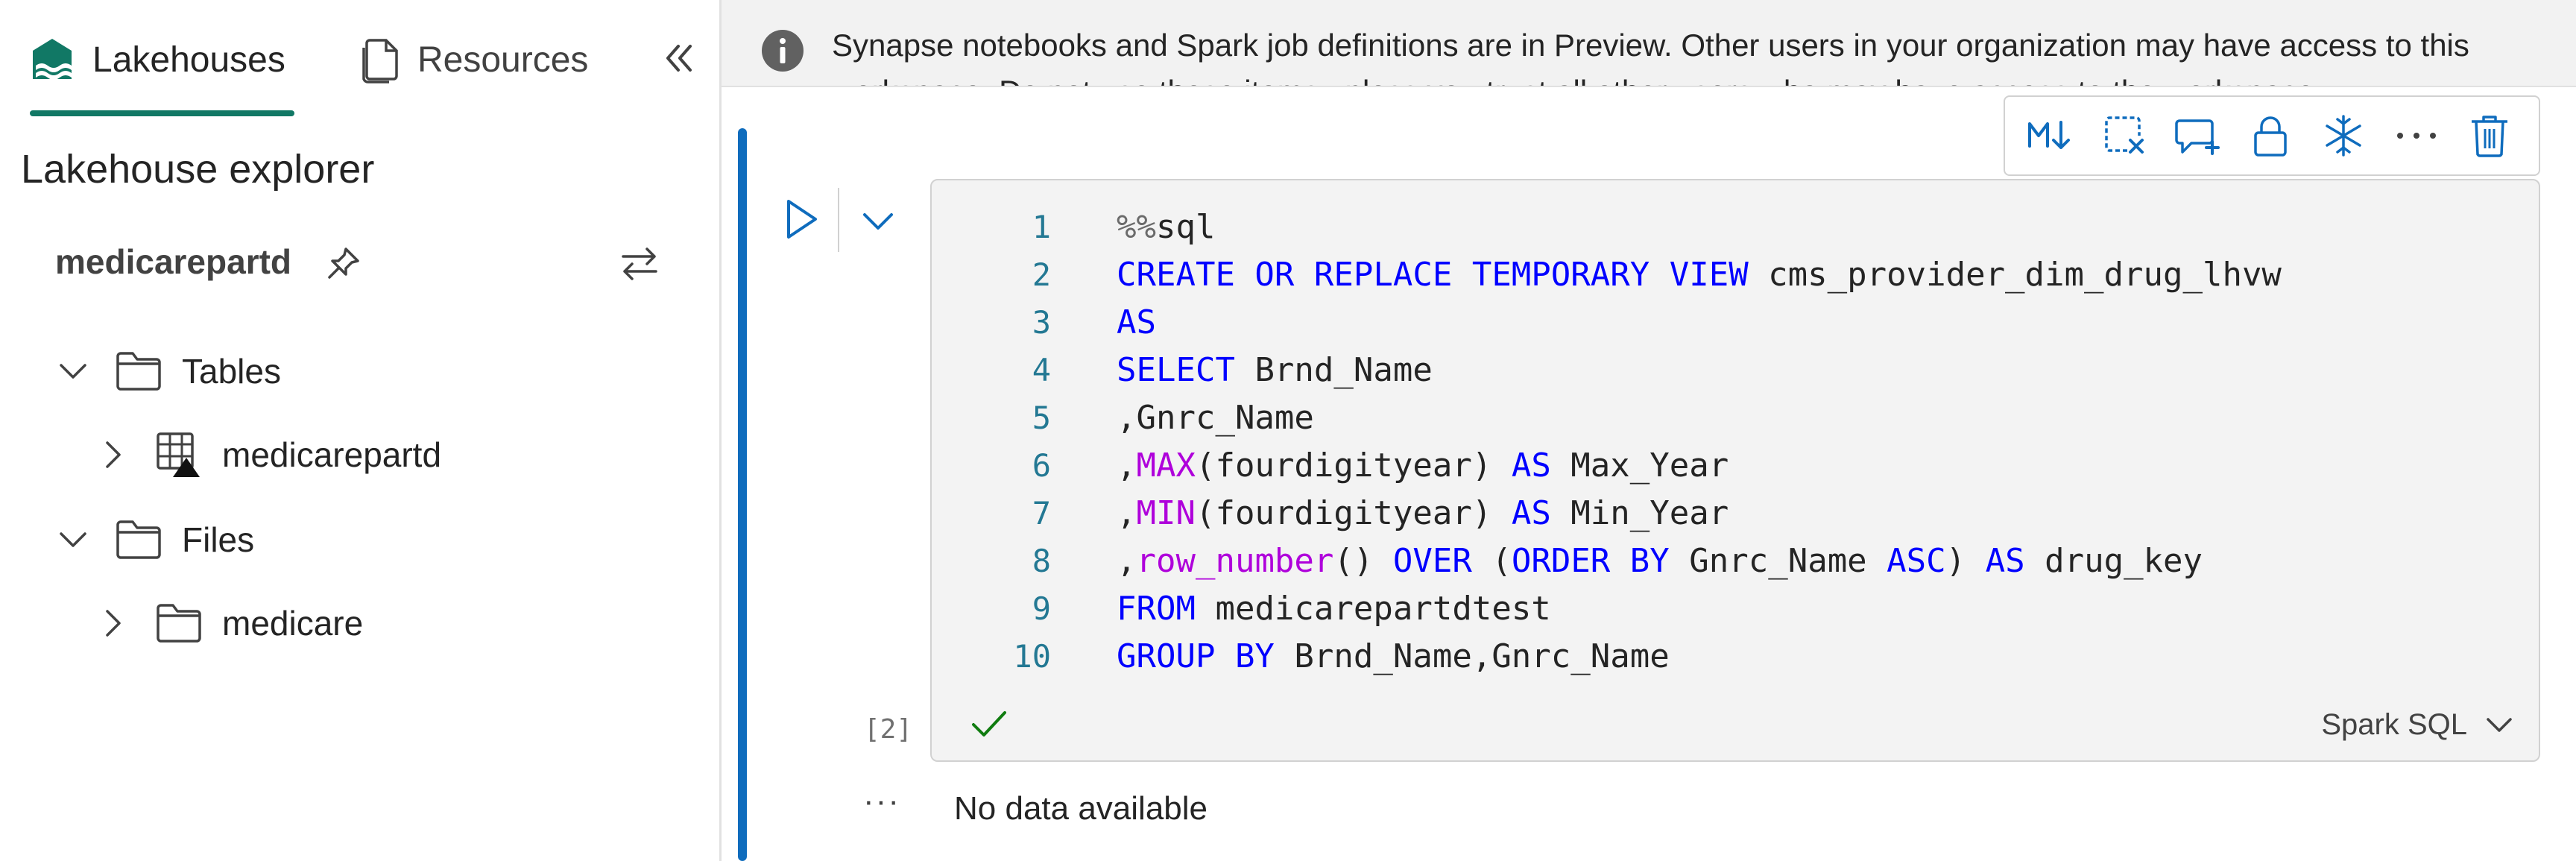  Describe the element at coordinates (173, 261) in the screenshot. I see `lakehouse-name: medicarepartd` at that location.